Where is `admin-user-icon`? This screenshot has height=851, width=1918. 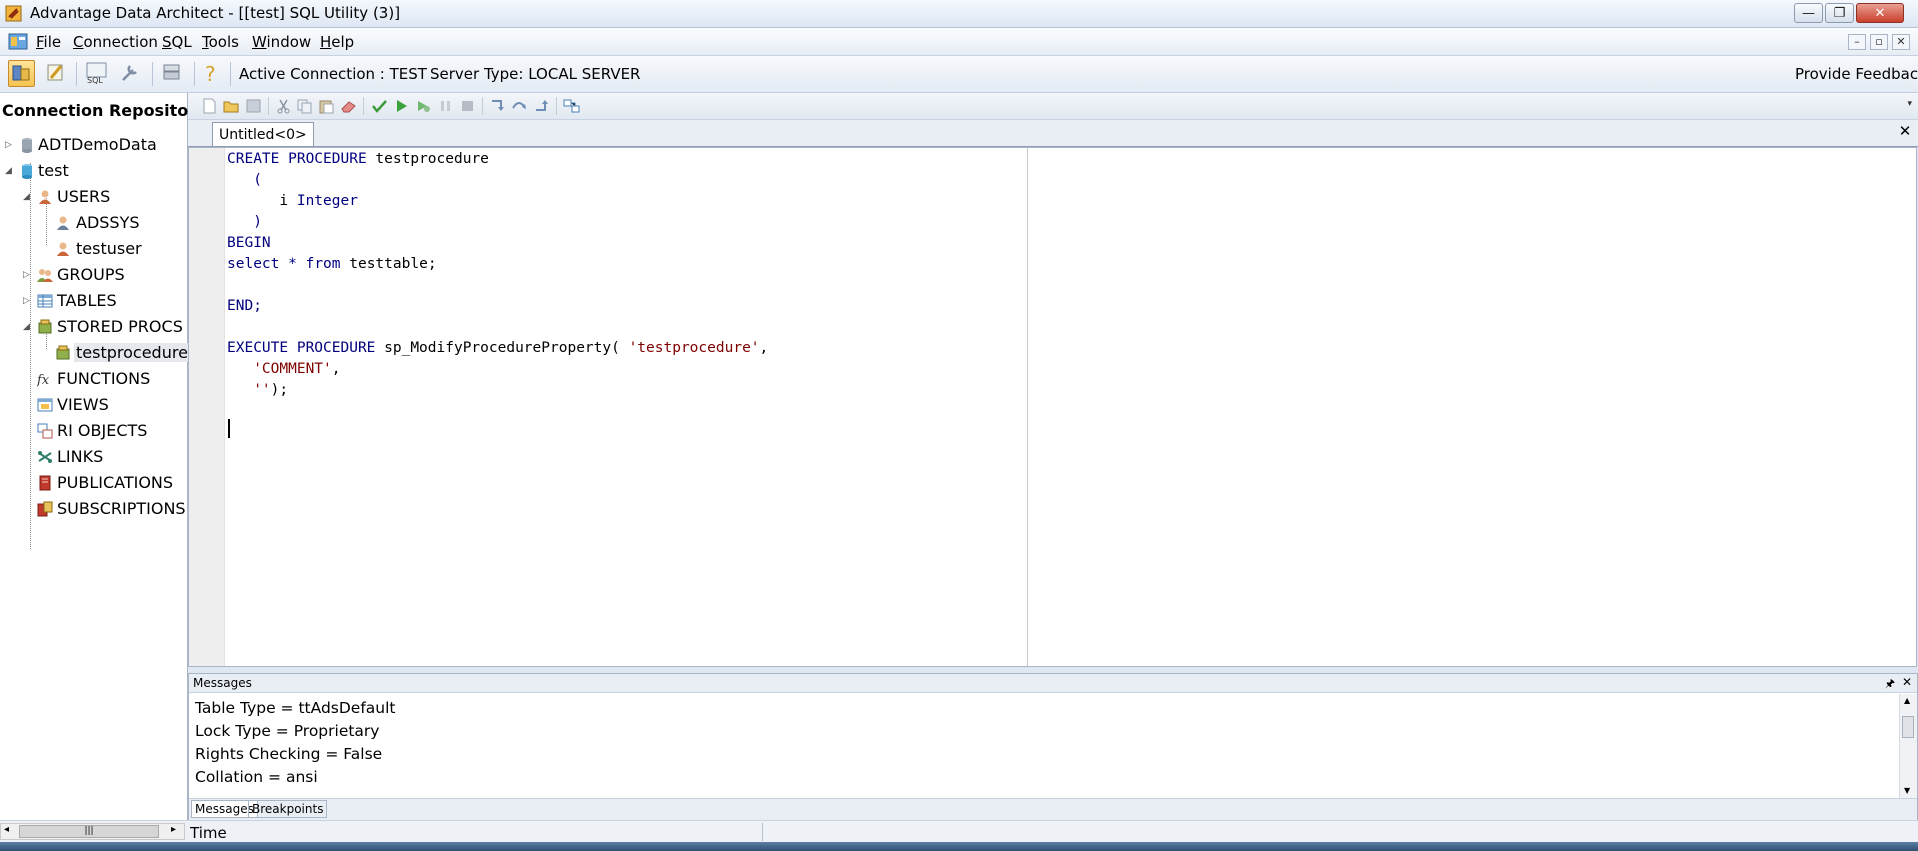
admin-user-icon is located at coordinates (63, 223).